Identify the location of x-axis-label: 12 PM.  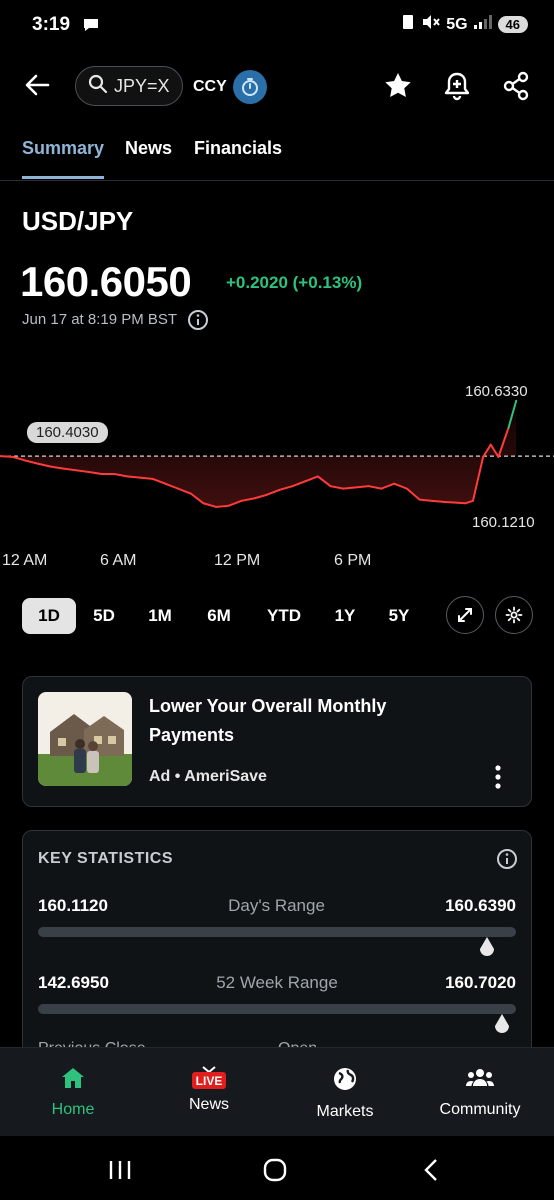
(237, 560).